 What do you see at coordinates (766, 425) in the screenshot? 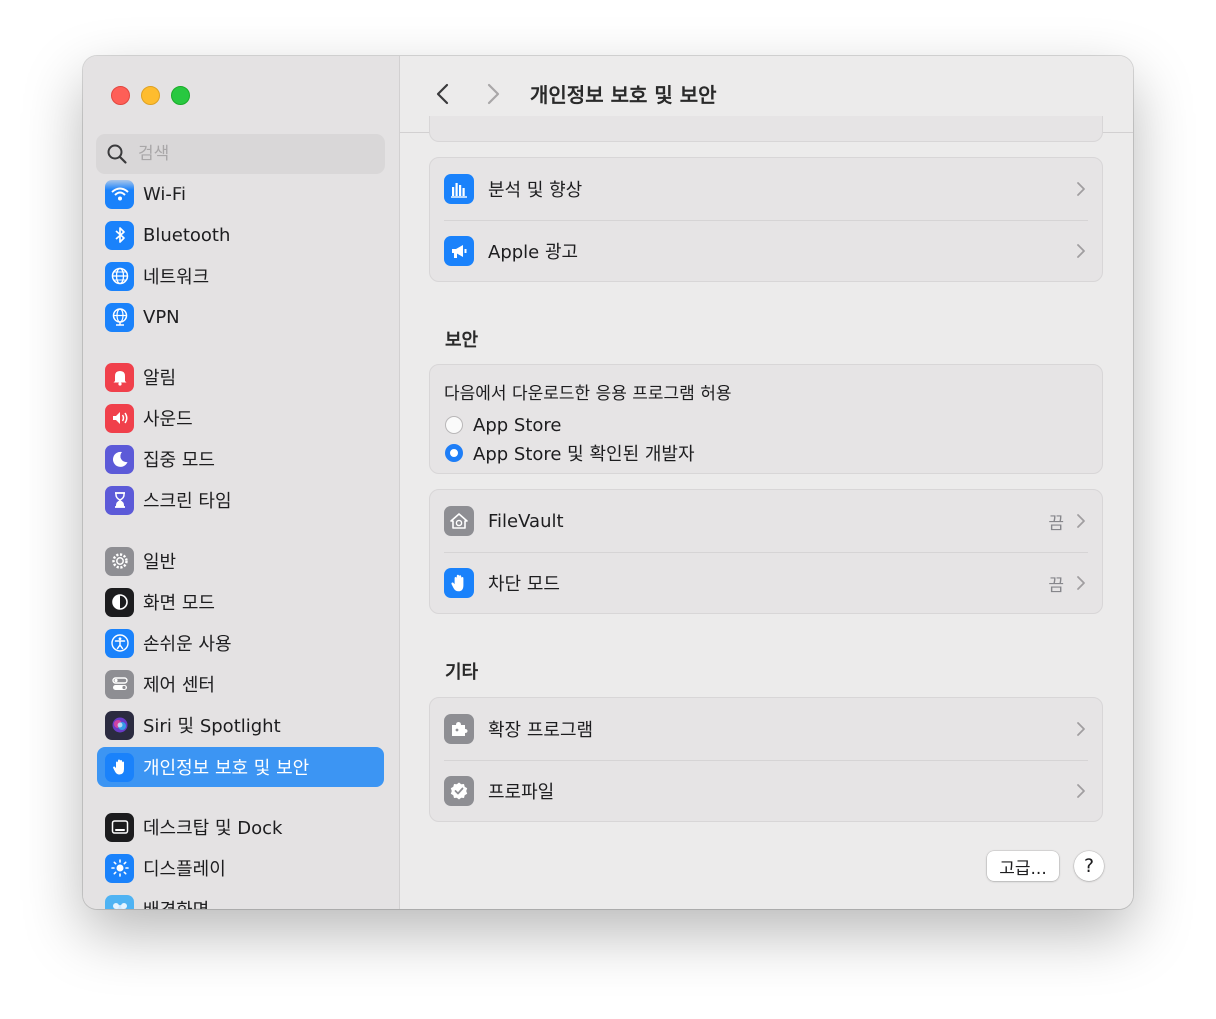
I see `radio-app-store: App Store` at bounding box center [766, 425].